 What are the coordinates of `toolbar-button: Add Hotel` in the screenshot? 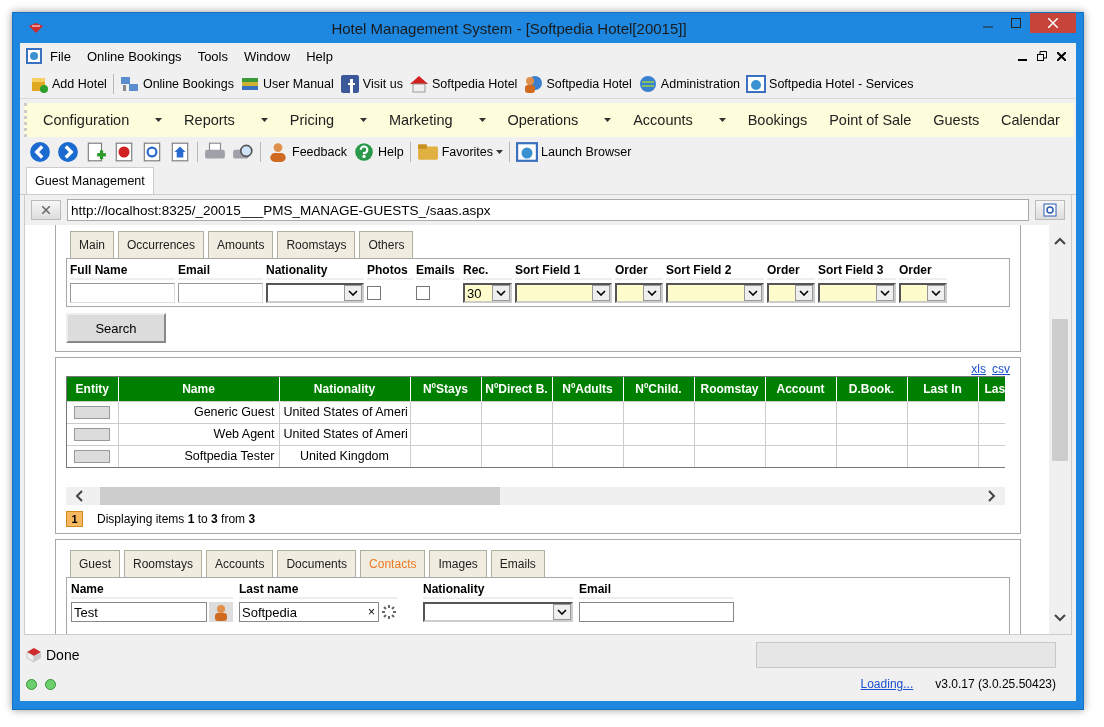 It's located at (68, 83).